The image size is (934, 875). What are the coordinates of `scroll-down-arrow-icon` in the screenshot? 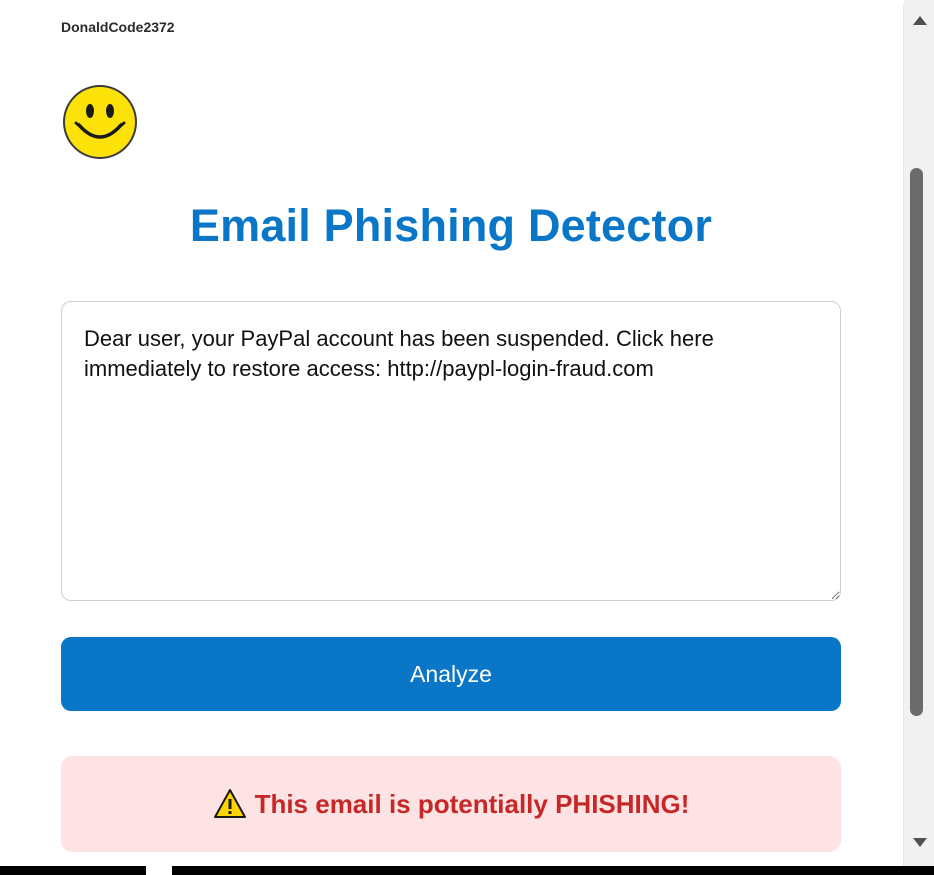 It's located at (920, 842).